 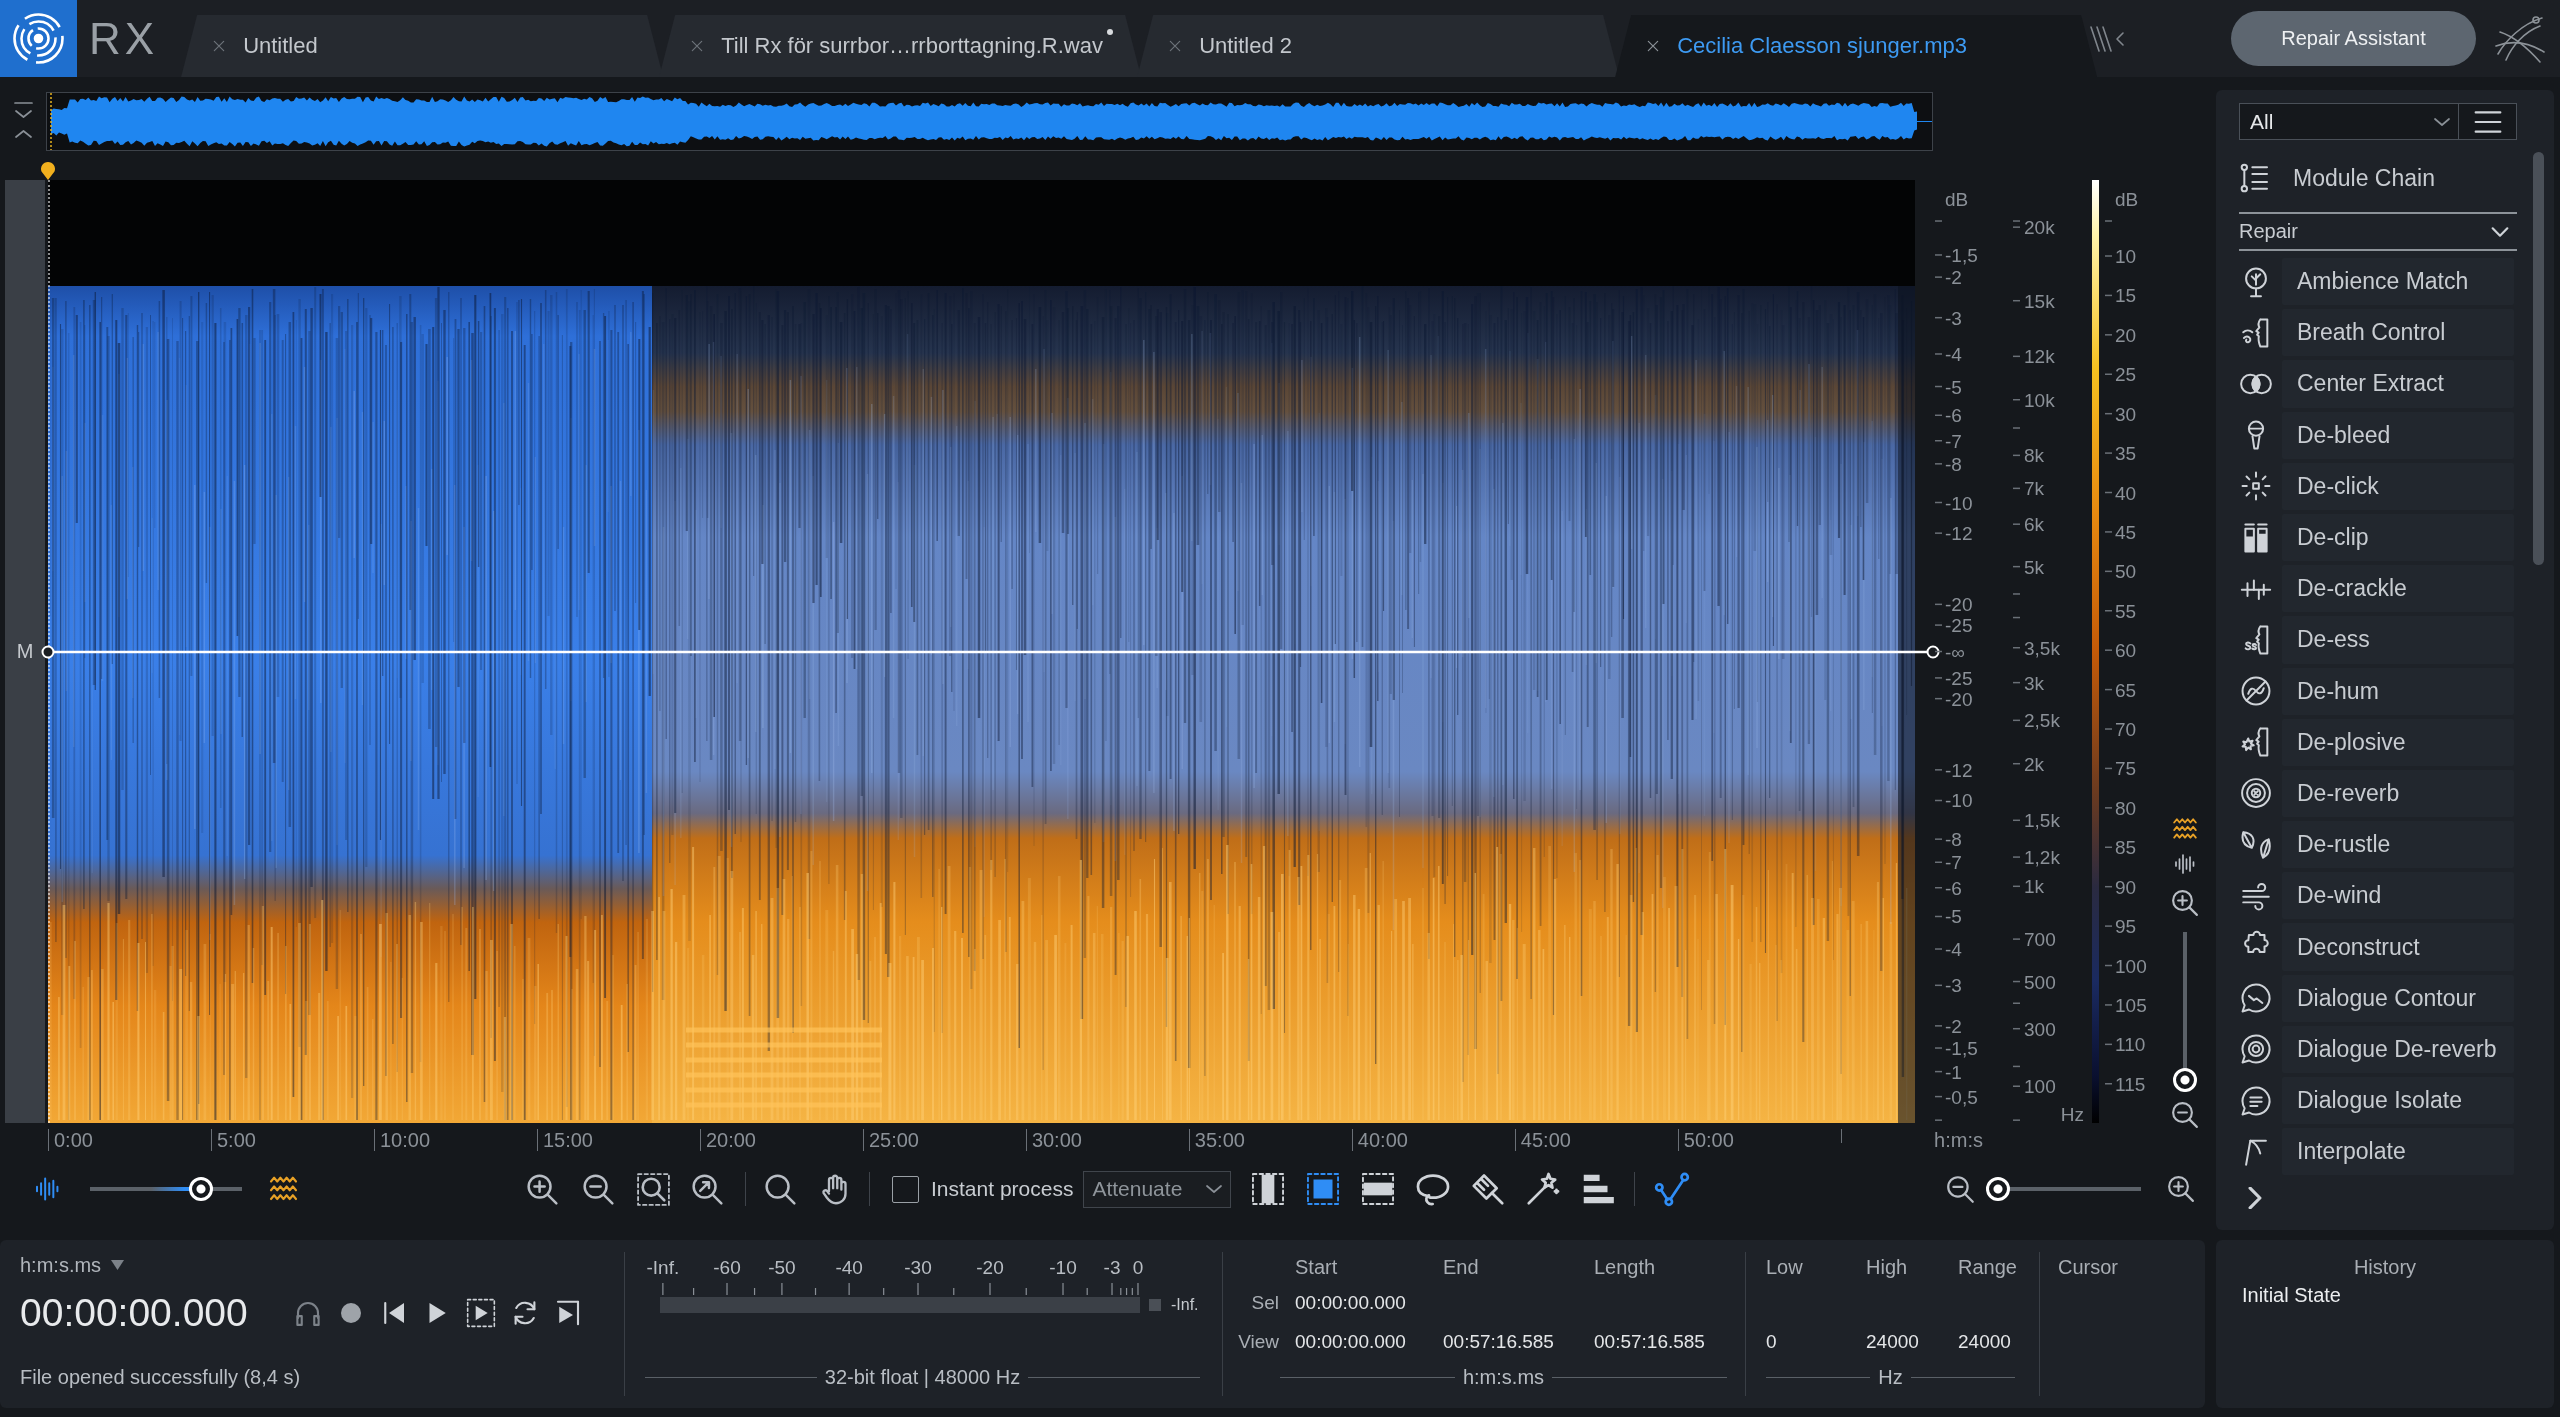 What do you see at coordinates (2378, 232) in the screenshot?
I see `category-header: Repair` at bounding box center [2378, 232].